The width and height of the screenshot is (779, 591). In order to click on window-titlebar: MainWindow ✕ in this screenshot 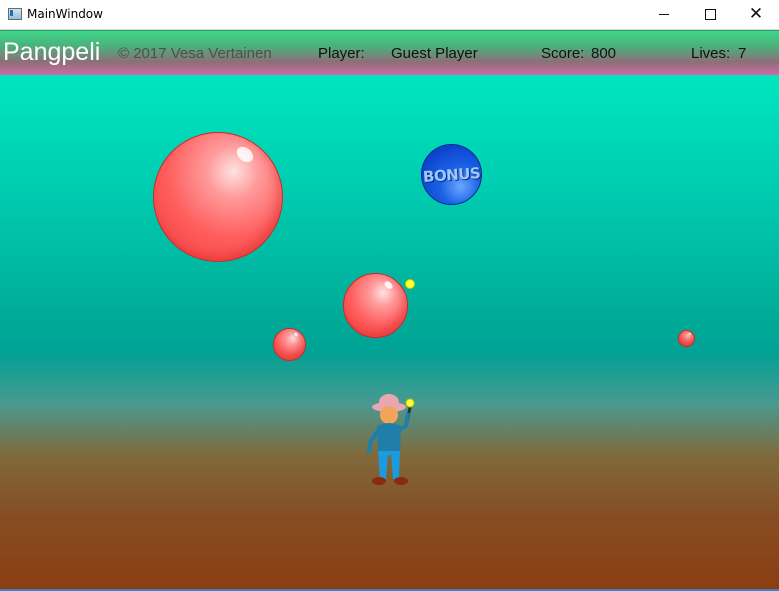, I will do `click(389, 15)`.